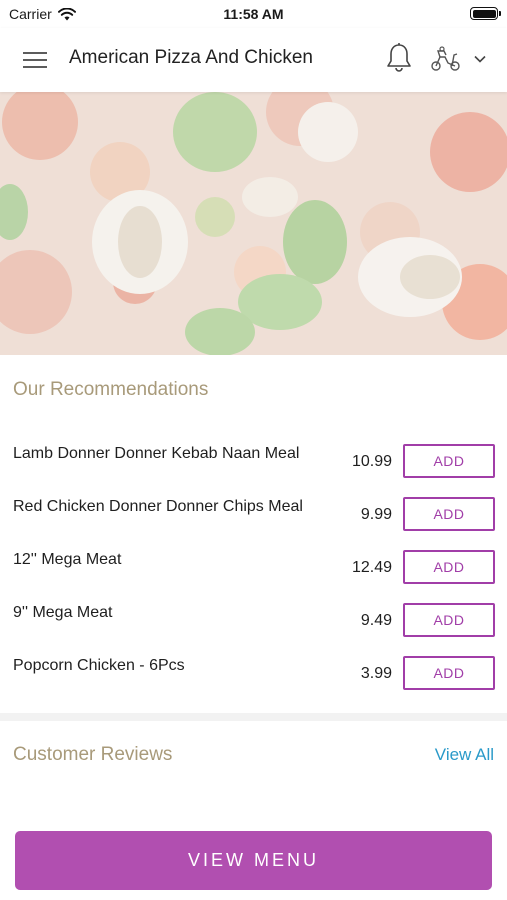 This screenshot has width=507, height=900. I want to click on item-price: 9.49, so click(376, 620).